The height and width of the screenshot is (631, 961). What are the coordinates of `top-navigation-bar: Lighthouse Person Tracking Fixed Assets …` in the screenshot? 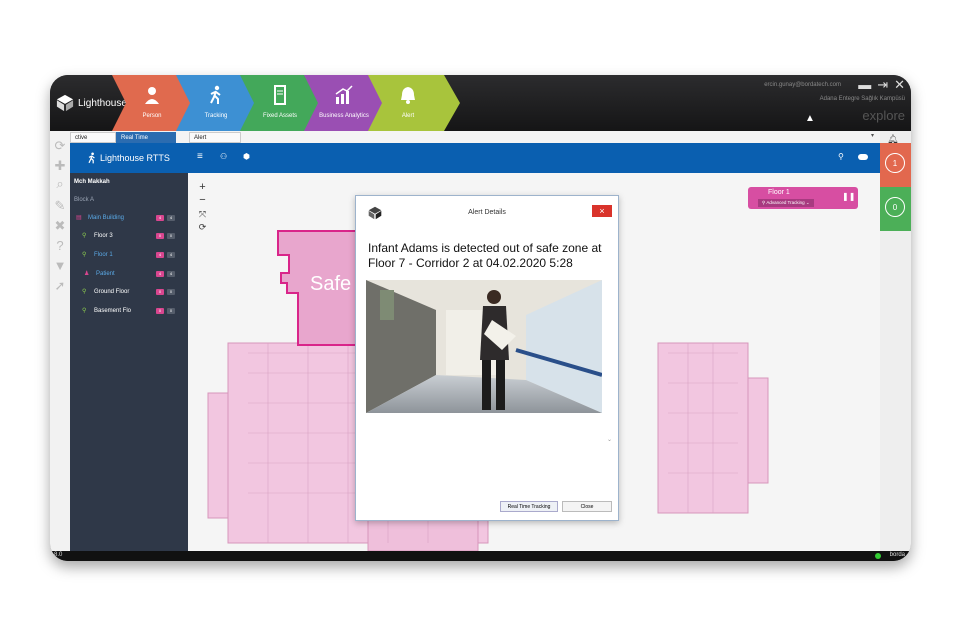 It's located at (480, 103).